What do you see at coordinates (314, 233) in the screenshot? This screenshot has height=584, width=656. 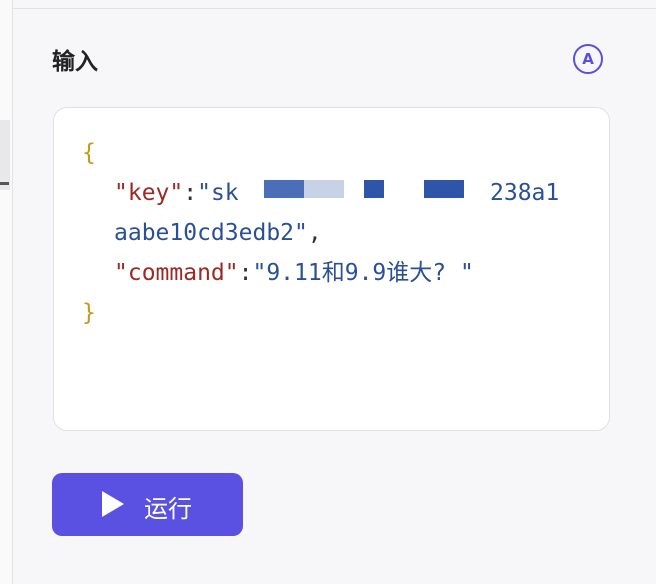 I see `comma: ,` at bounding box center [314, 233].